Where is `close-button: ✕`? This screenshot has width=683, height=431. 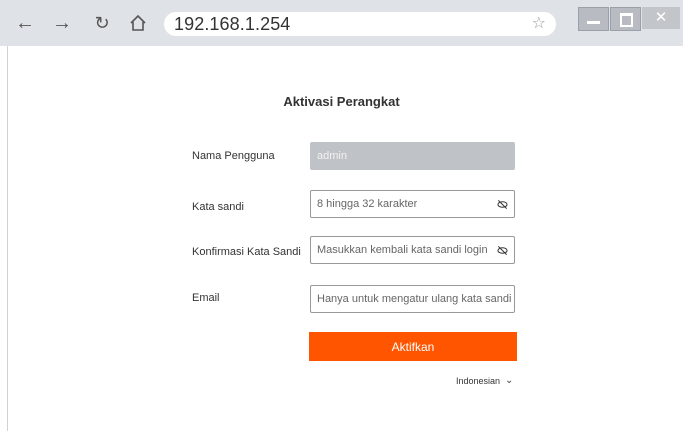
close-button: ✕ is located at coordinates (661, 18).